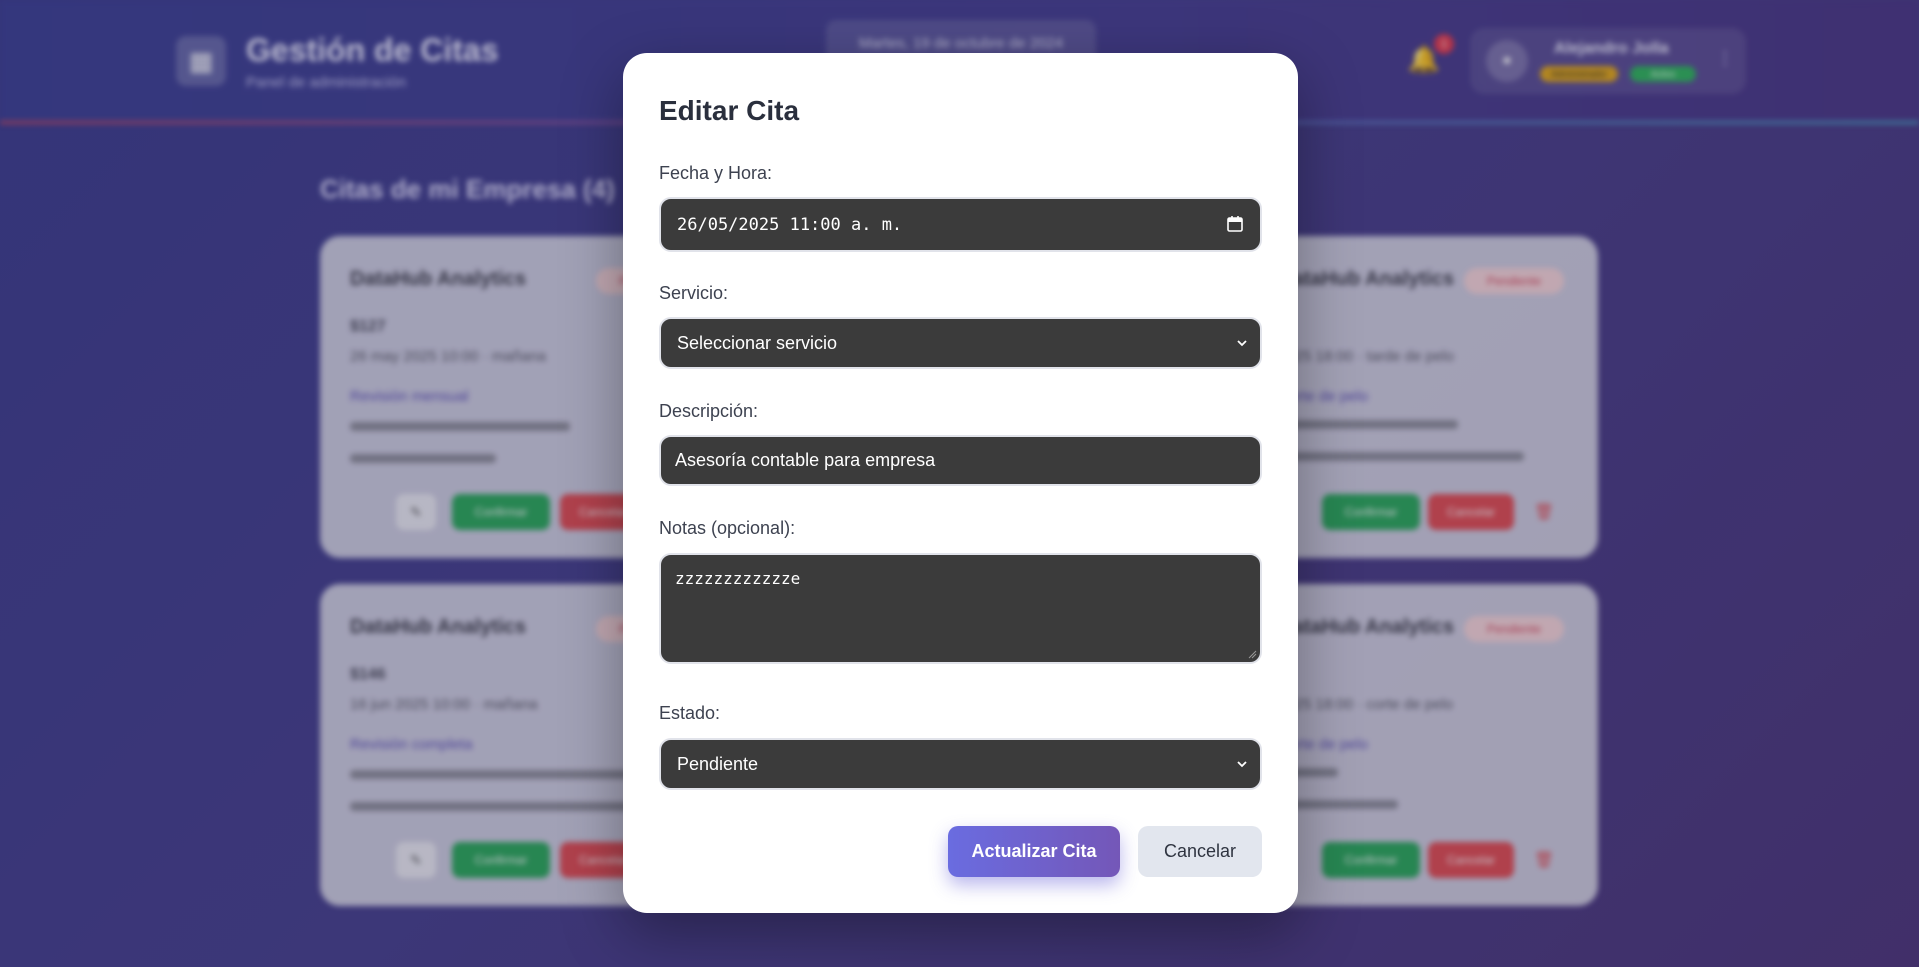  Describe the element at coordinates (960, 764) in the screenshot. I see `status-select: Pendiente` at that location.